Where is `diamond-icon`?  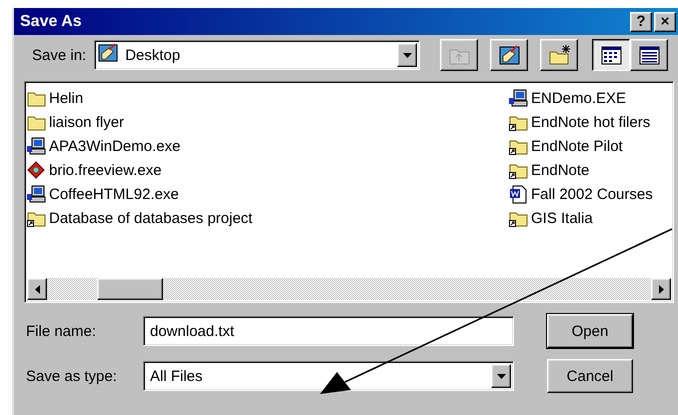
diamond-icon is located at coordinates (36, 170).